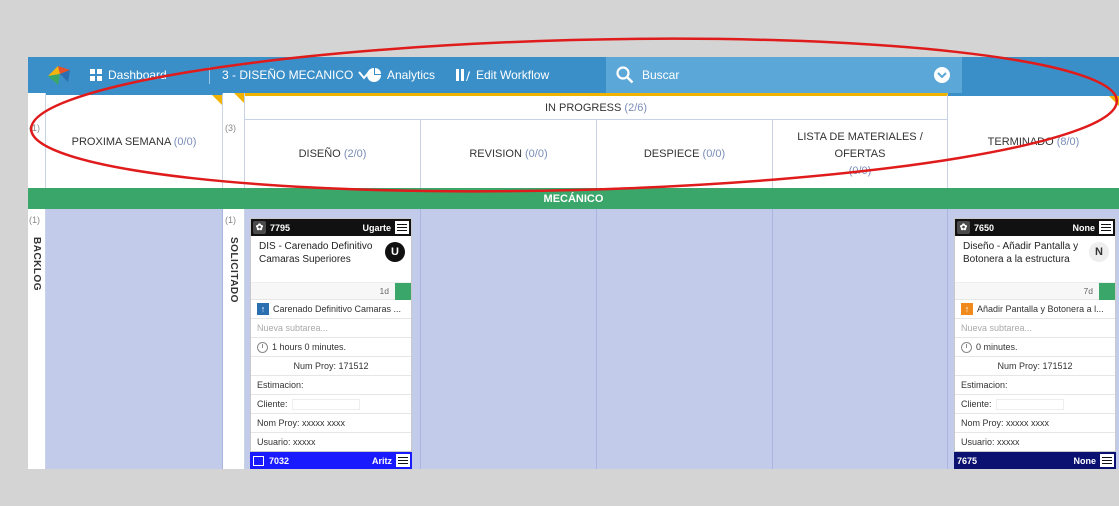 The height and width of the screenshot is (506, 1119). I want to click on lane-group-bar: MECÁNICO, so click(573, 198).